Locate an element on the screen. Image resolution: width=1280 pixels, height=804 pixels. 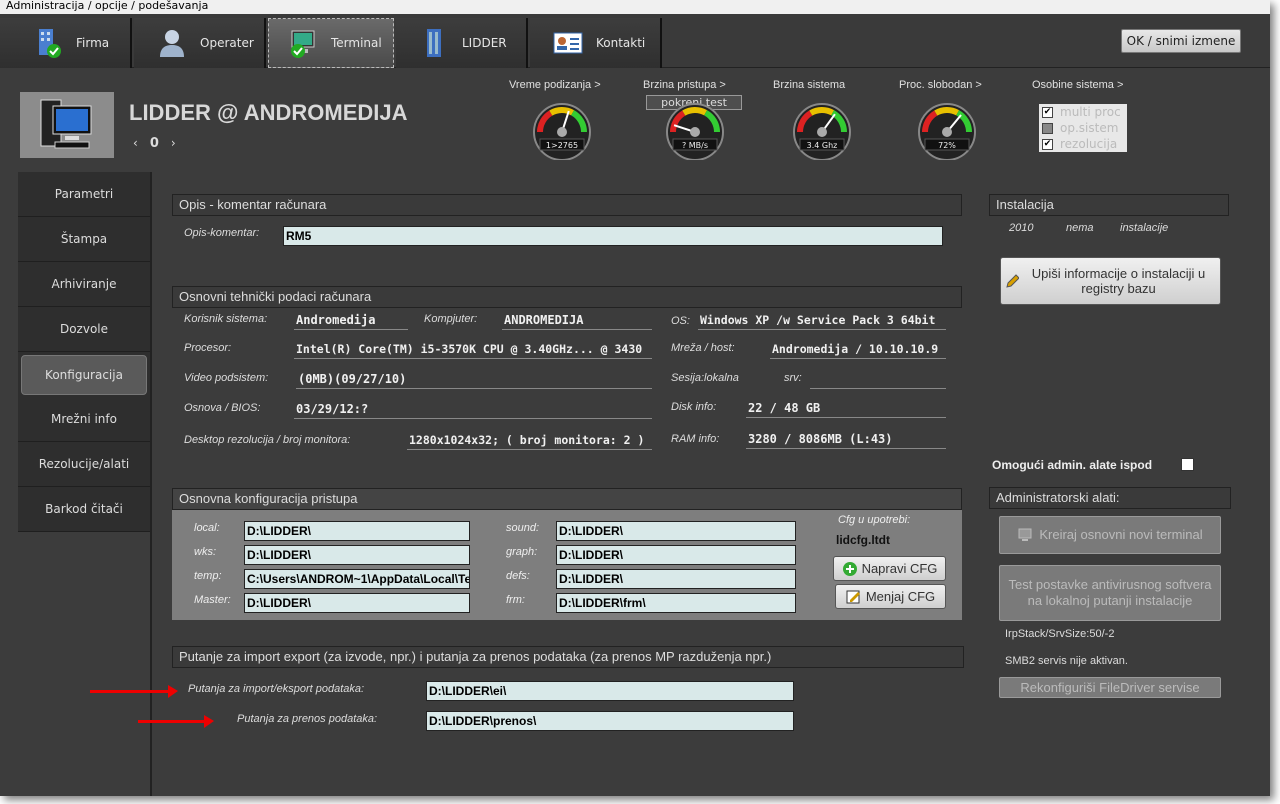
gauge-dial: 72% is located at coordinates (947, 132).